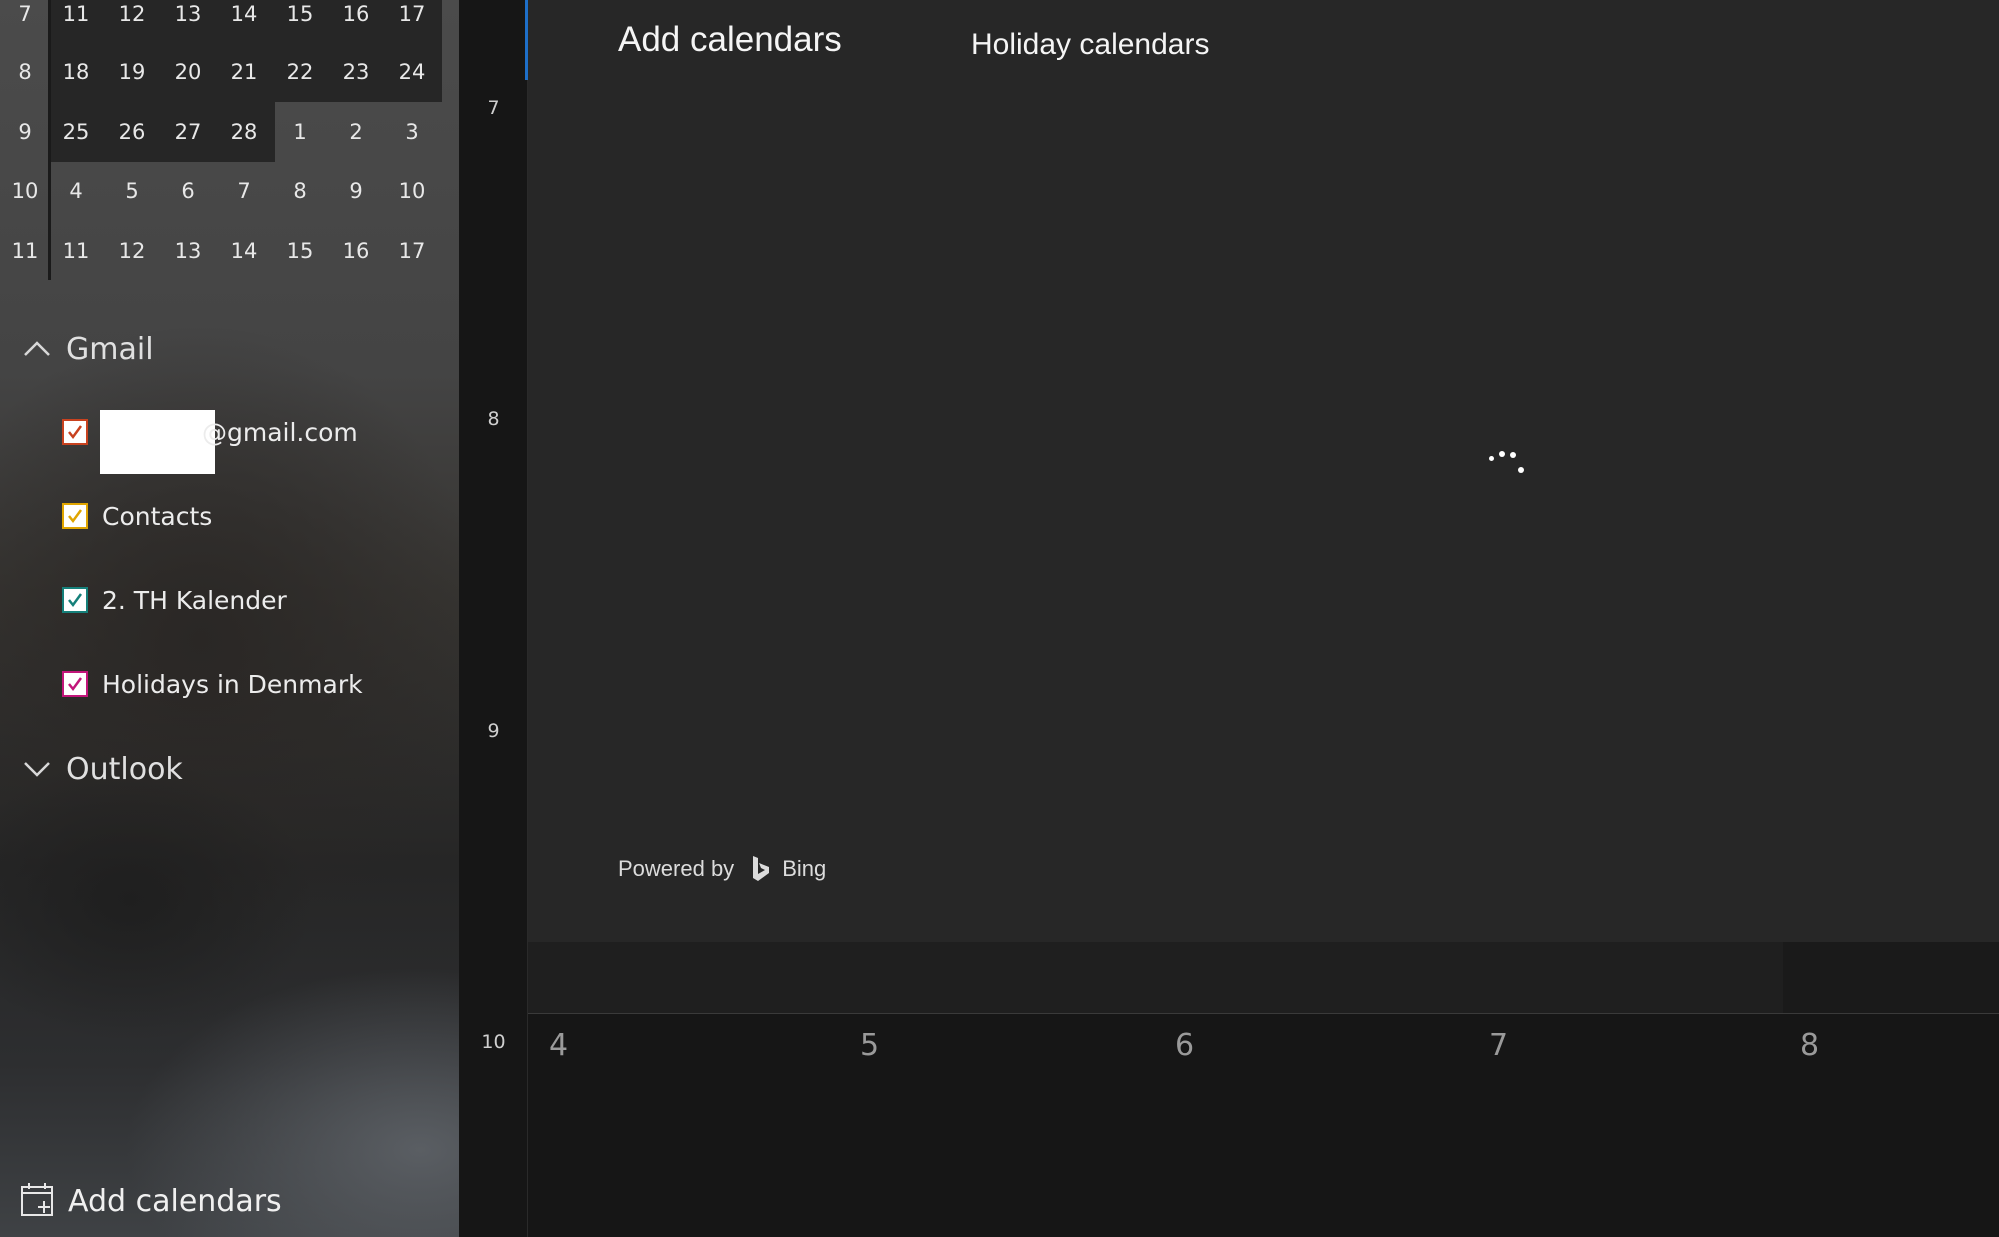 This screenshot has width=1999, height=1237. I want to click on mini-calendar-day: 10, so click(412, 191).